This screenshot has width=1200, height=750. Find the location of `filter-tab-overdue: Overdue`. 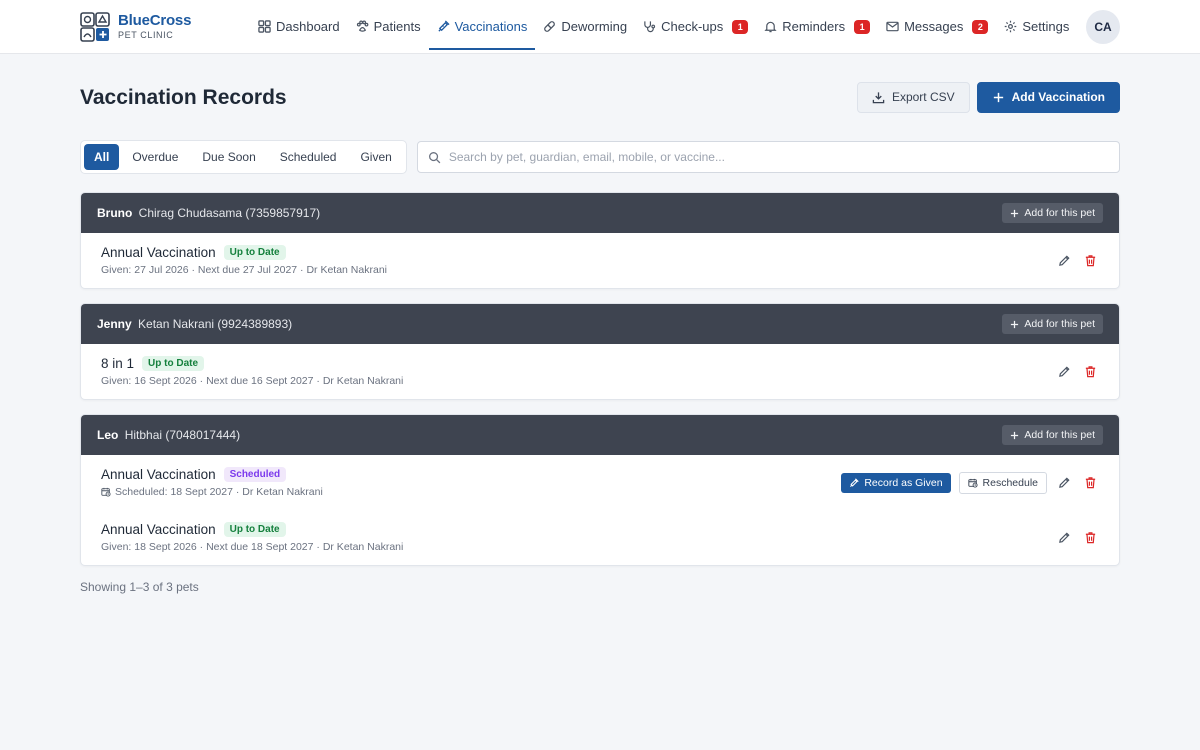

filter-tab-overdue: Overdue is located at coordinates (155, 157).